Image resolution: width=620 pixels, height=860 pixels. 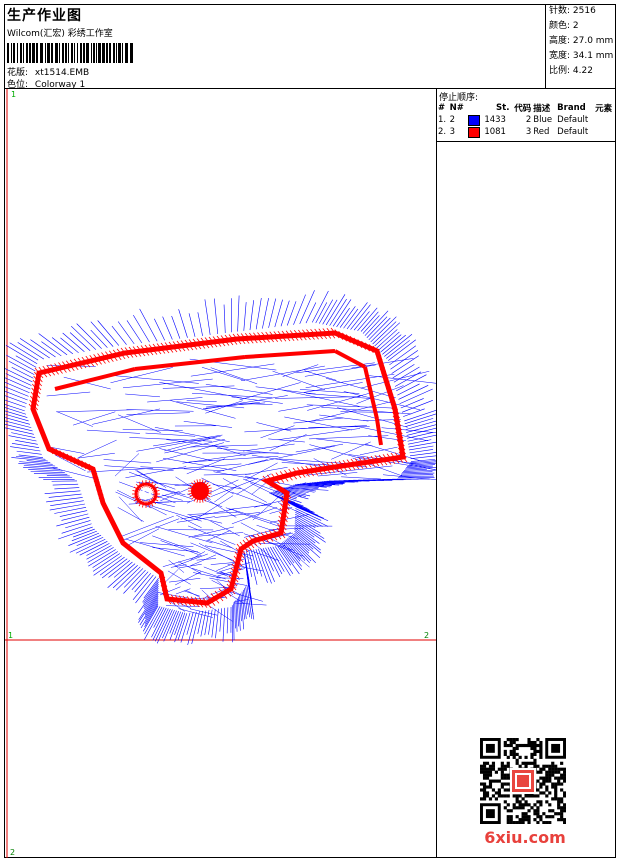 I want to click on row-code: 3, so click(x=528, y=132).